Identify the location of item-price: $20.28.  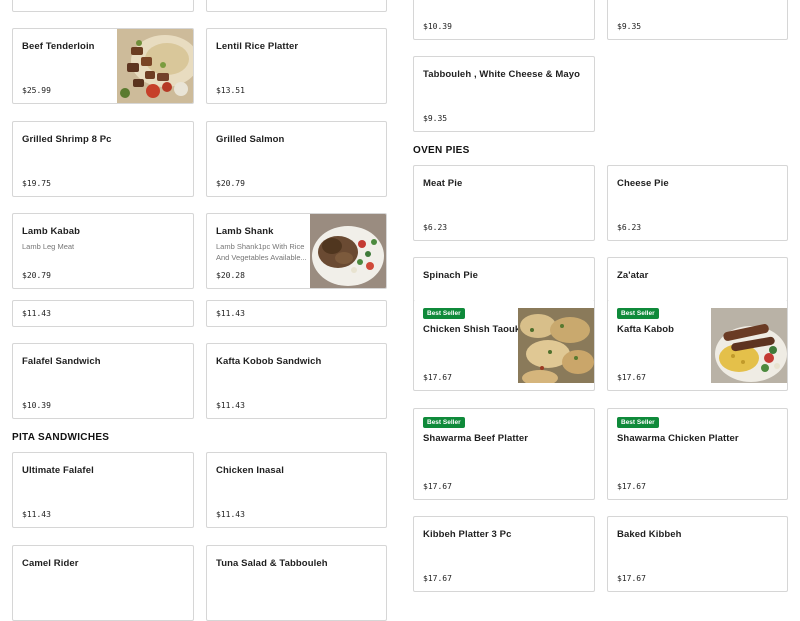
(230, 275).